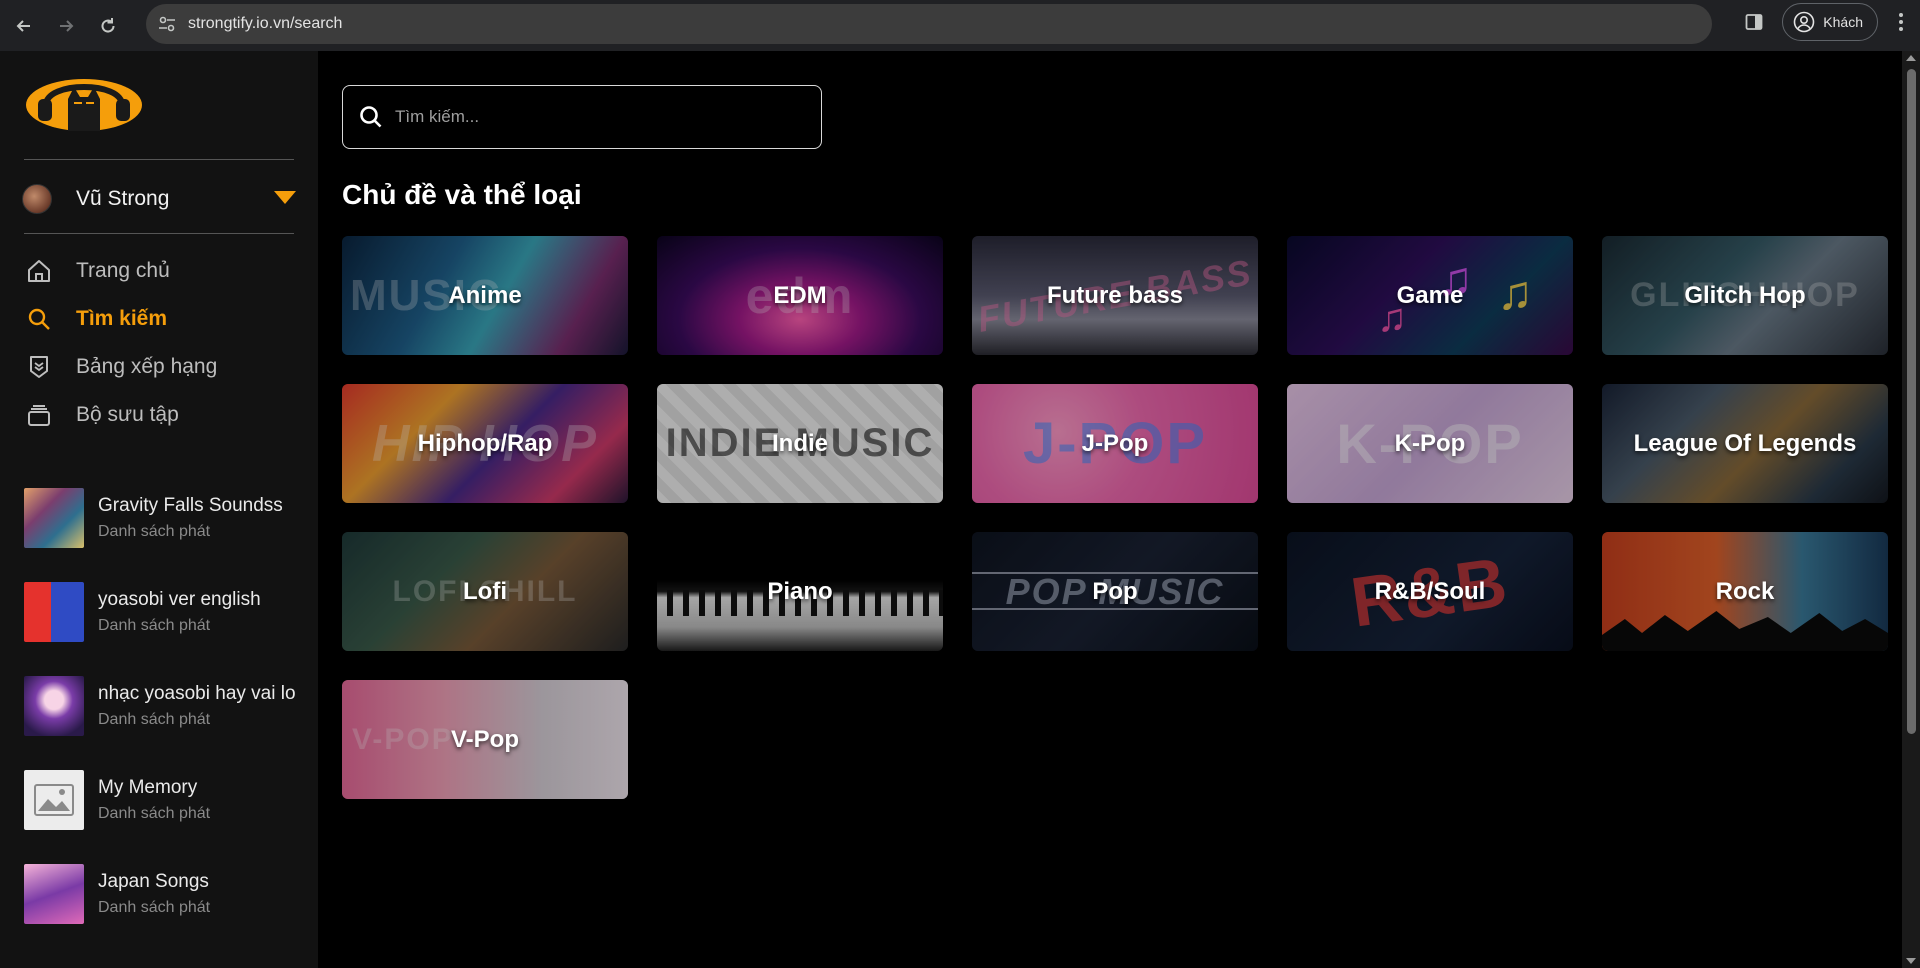 The width and height of the screenshot is (1920, 968). I want to click on browser-toolbar: strongtify.io.vn/search Khách, so click(960, 25).